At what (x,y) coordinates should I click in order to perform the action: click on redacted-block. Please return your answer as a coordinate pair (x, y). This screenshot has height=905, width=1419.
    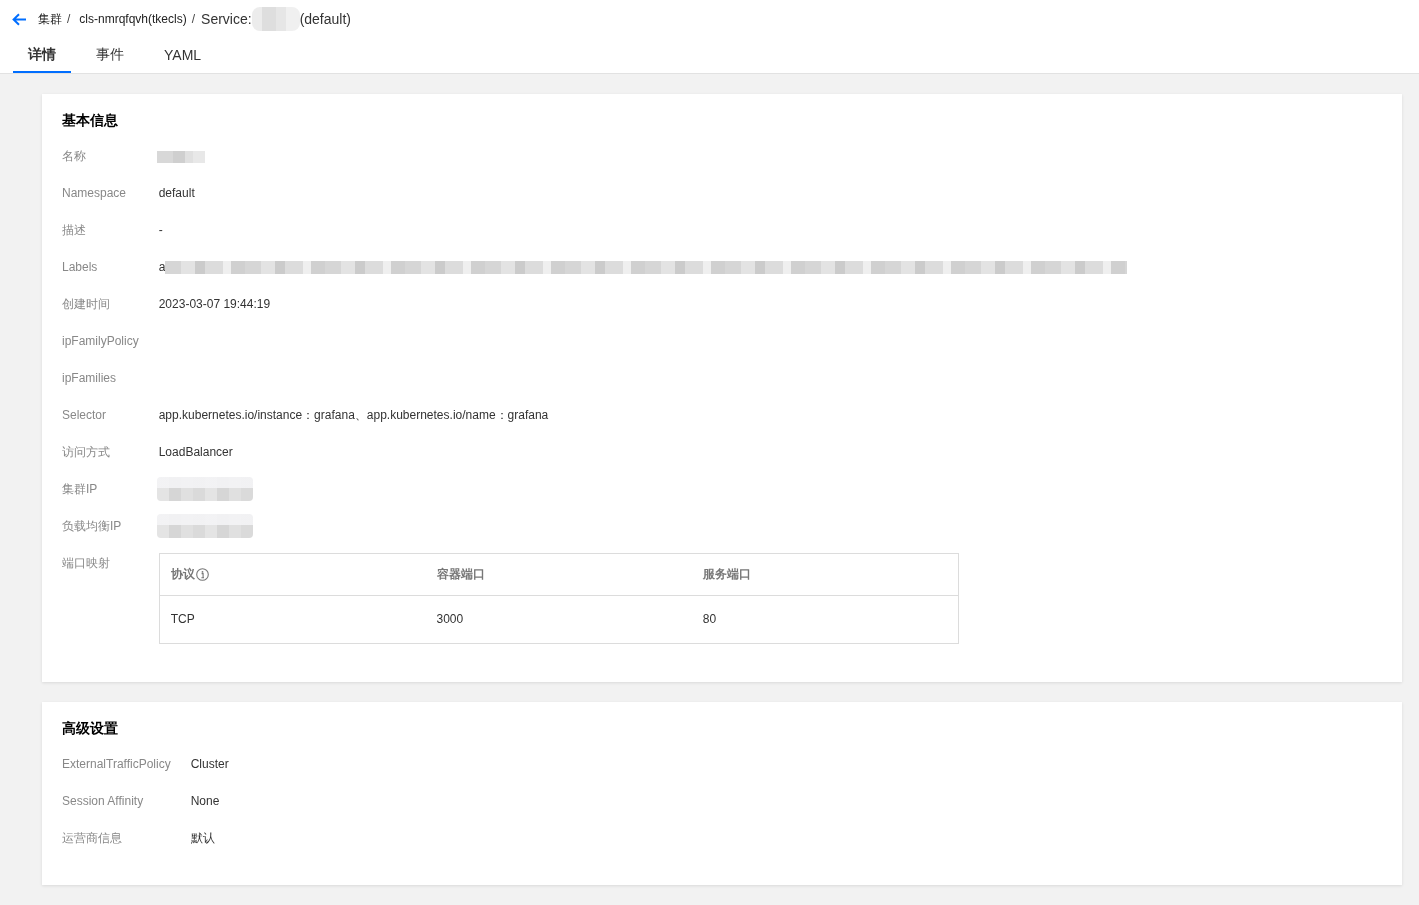
    Looking at the image, I should click on (180, 156).